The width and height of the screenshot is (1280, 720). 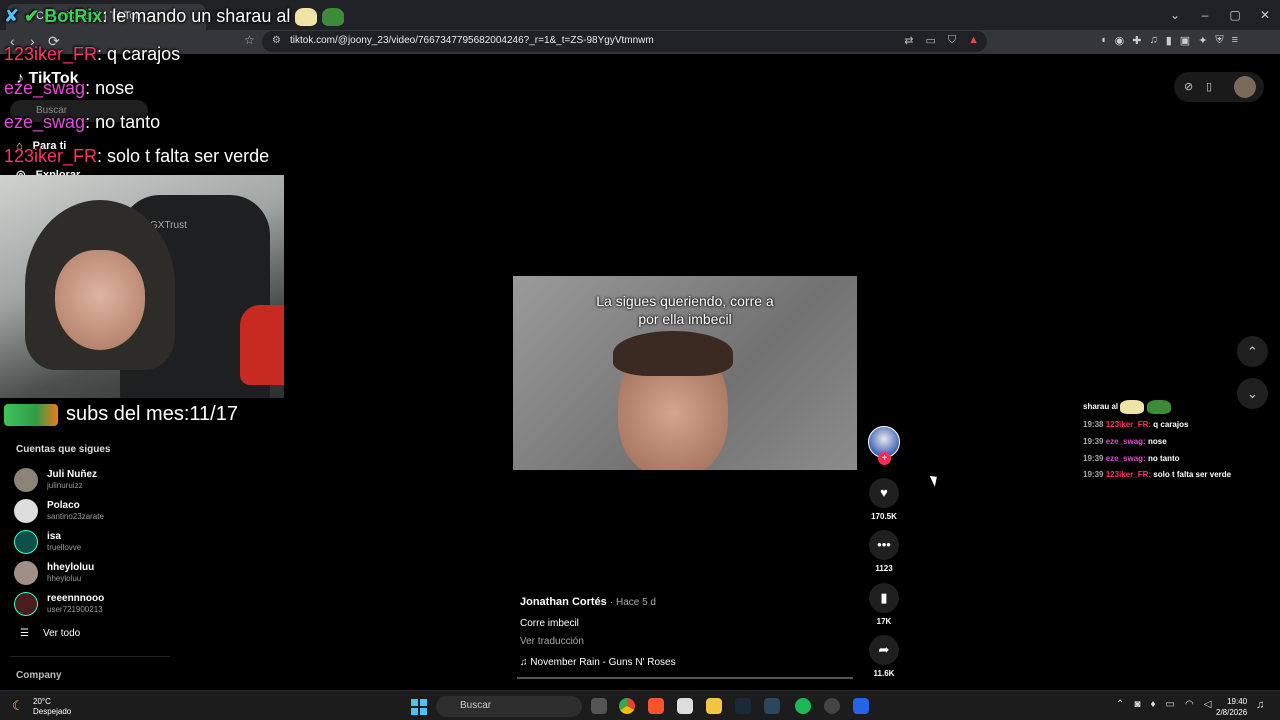 What do you see at coordinates (1219, 87) in the screenshot?
I see `top-right-toolbar: ⊘ ▯` at bounding box center [1219, 87].